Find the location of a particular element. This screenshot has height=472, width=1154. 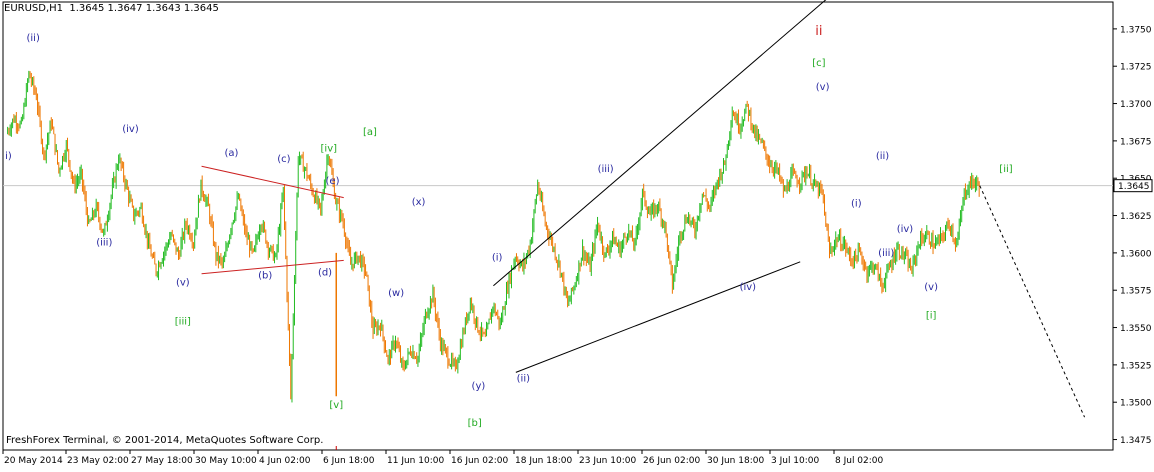

channel-line is located at coordinates (658, 317).